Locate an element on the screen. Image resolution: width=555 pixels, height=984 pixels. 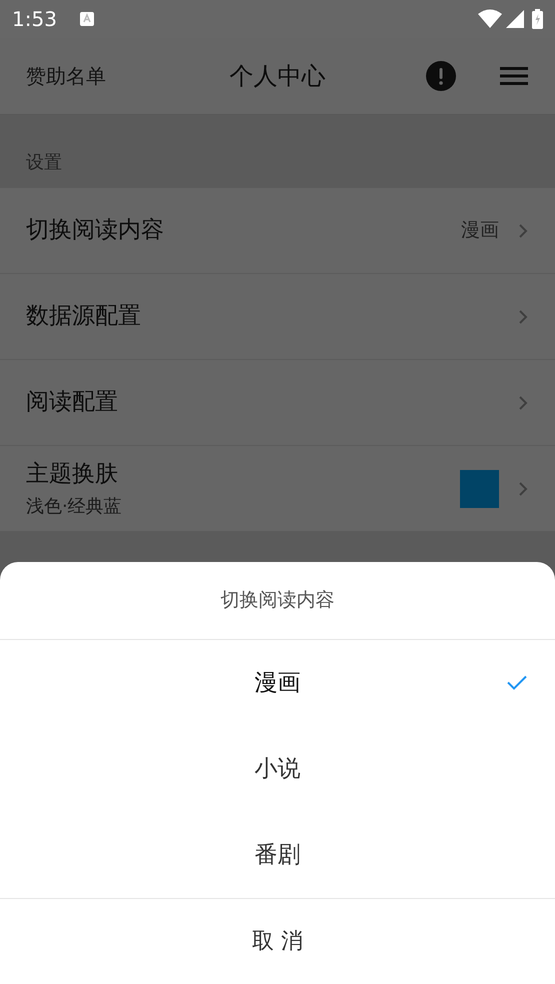
settings-row: 数据源配置 is located at coordinates (277, 317).